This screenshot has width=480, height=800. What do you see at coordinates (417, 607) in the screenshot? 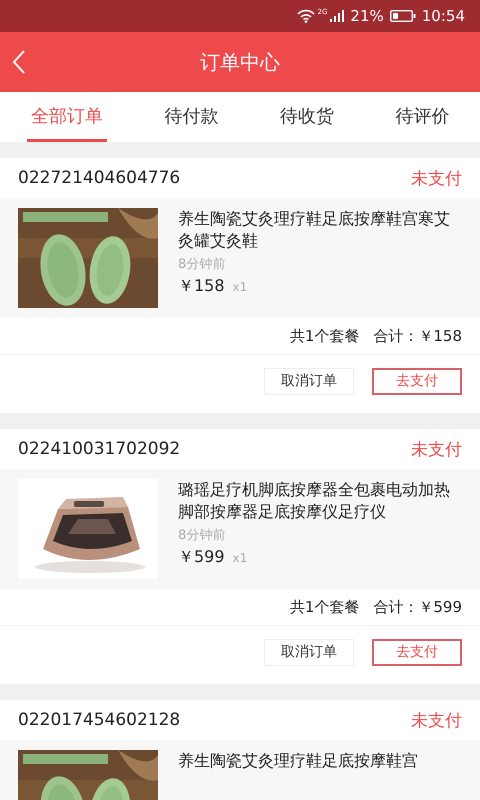
I see `order-total: 合计：￥599` at bounding box center [417, 607].